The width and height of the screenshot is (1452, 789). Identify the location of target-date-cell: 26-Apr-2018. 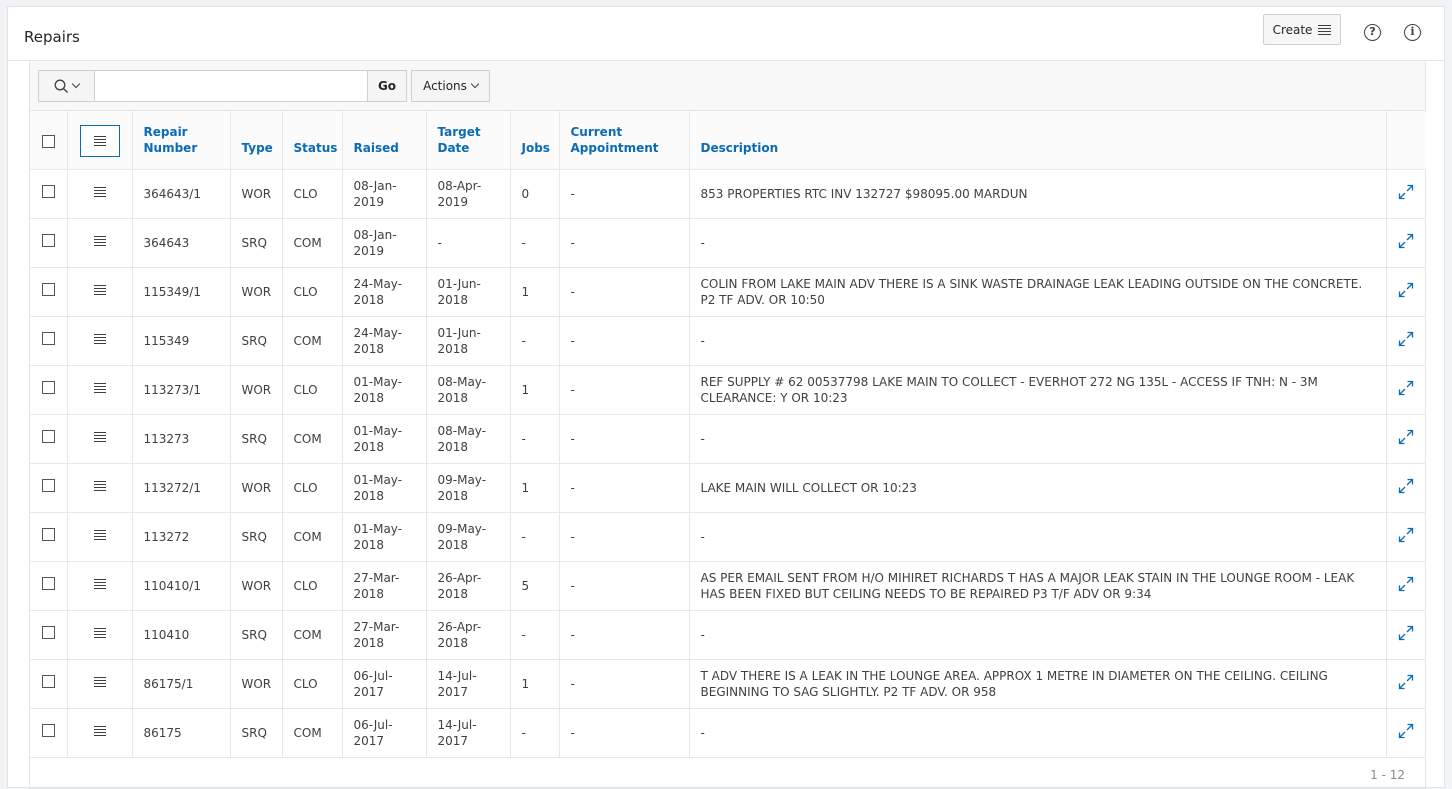
(468, 586).